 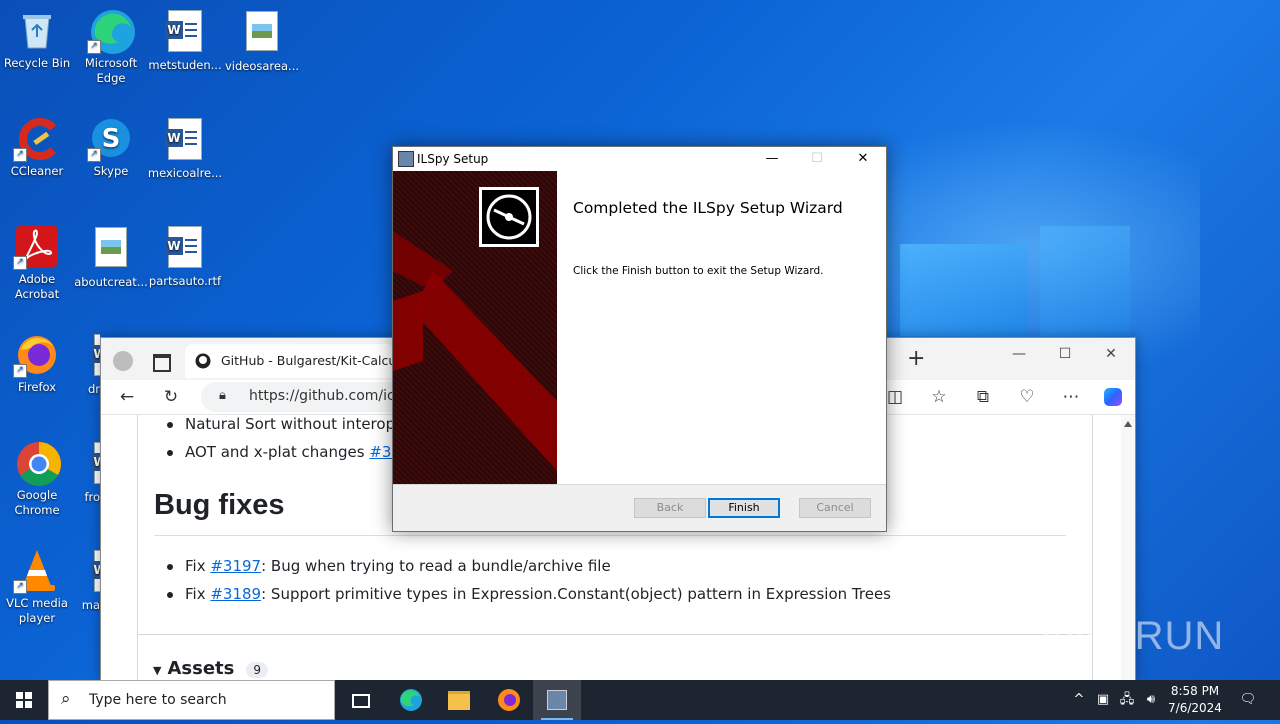 What do you see at coordinates (509, 217) in the screenshot?
I see `disc-icon` at bounding box center [509, 217].